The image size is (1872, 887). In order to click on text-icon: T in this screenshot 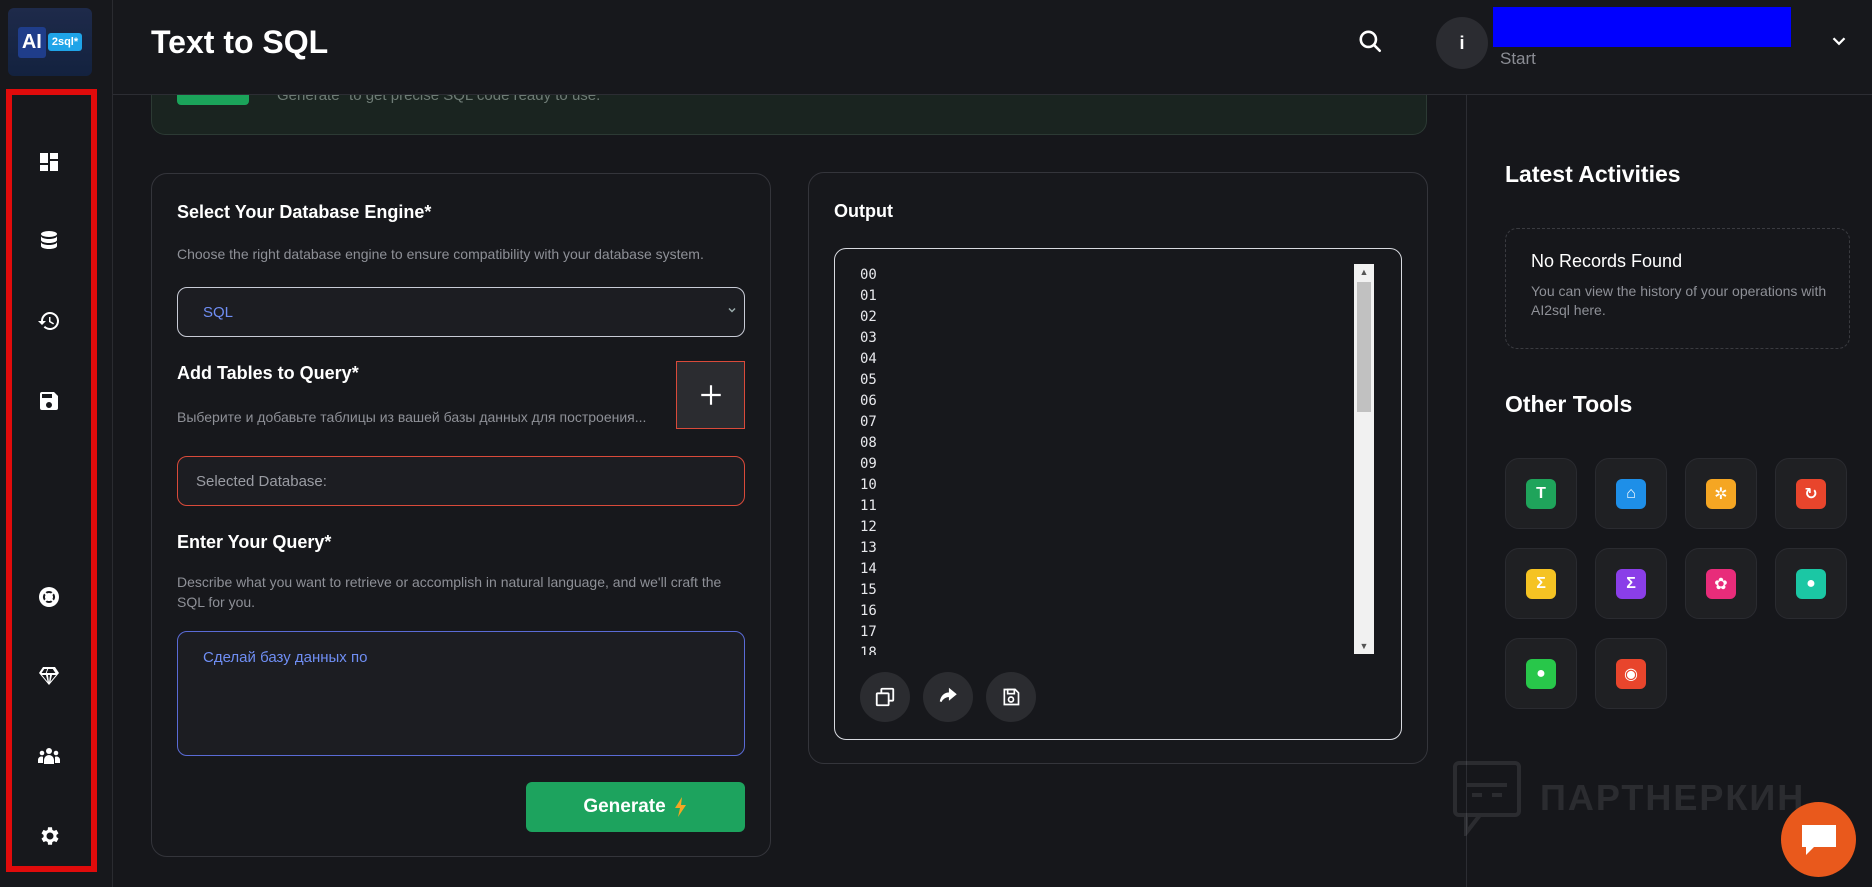, I will do `click(1541, 493)`.